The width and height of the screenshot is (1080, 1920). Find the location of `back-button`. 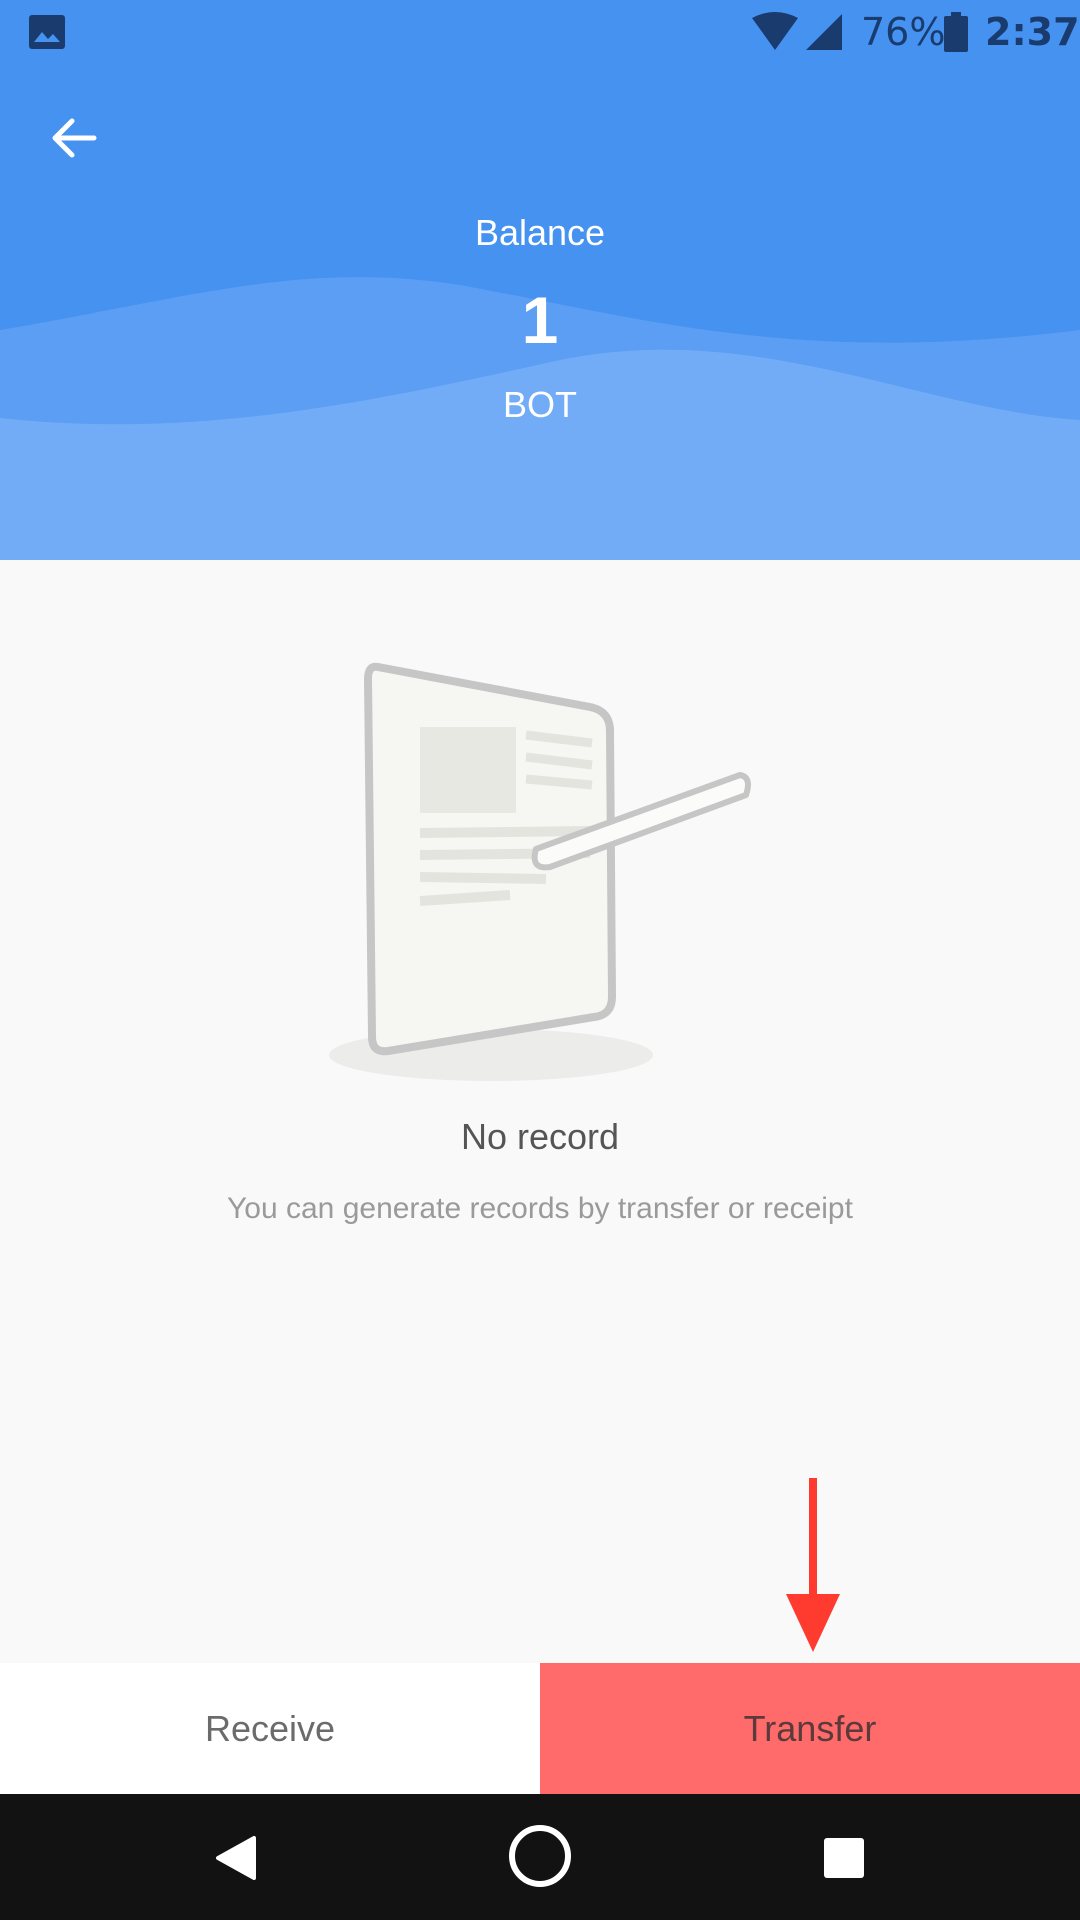

back-button is located at coordinates (74, 138).